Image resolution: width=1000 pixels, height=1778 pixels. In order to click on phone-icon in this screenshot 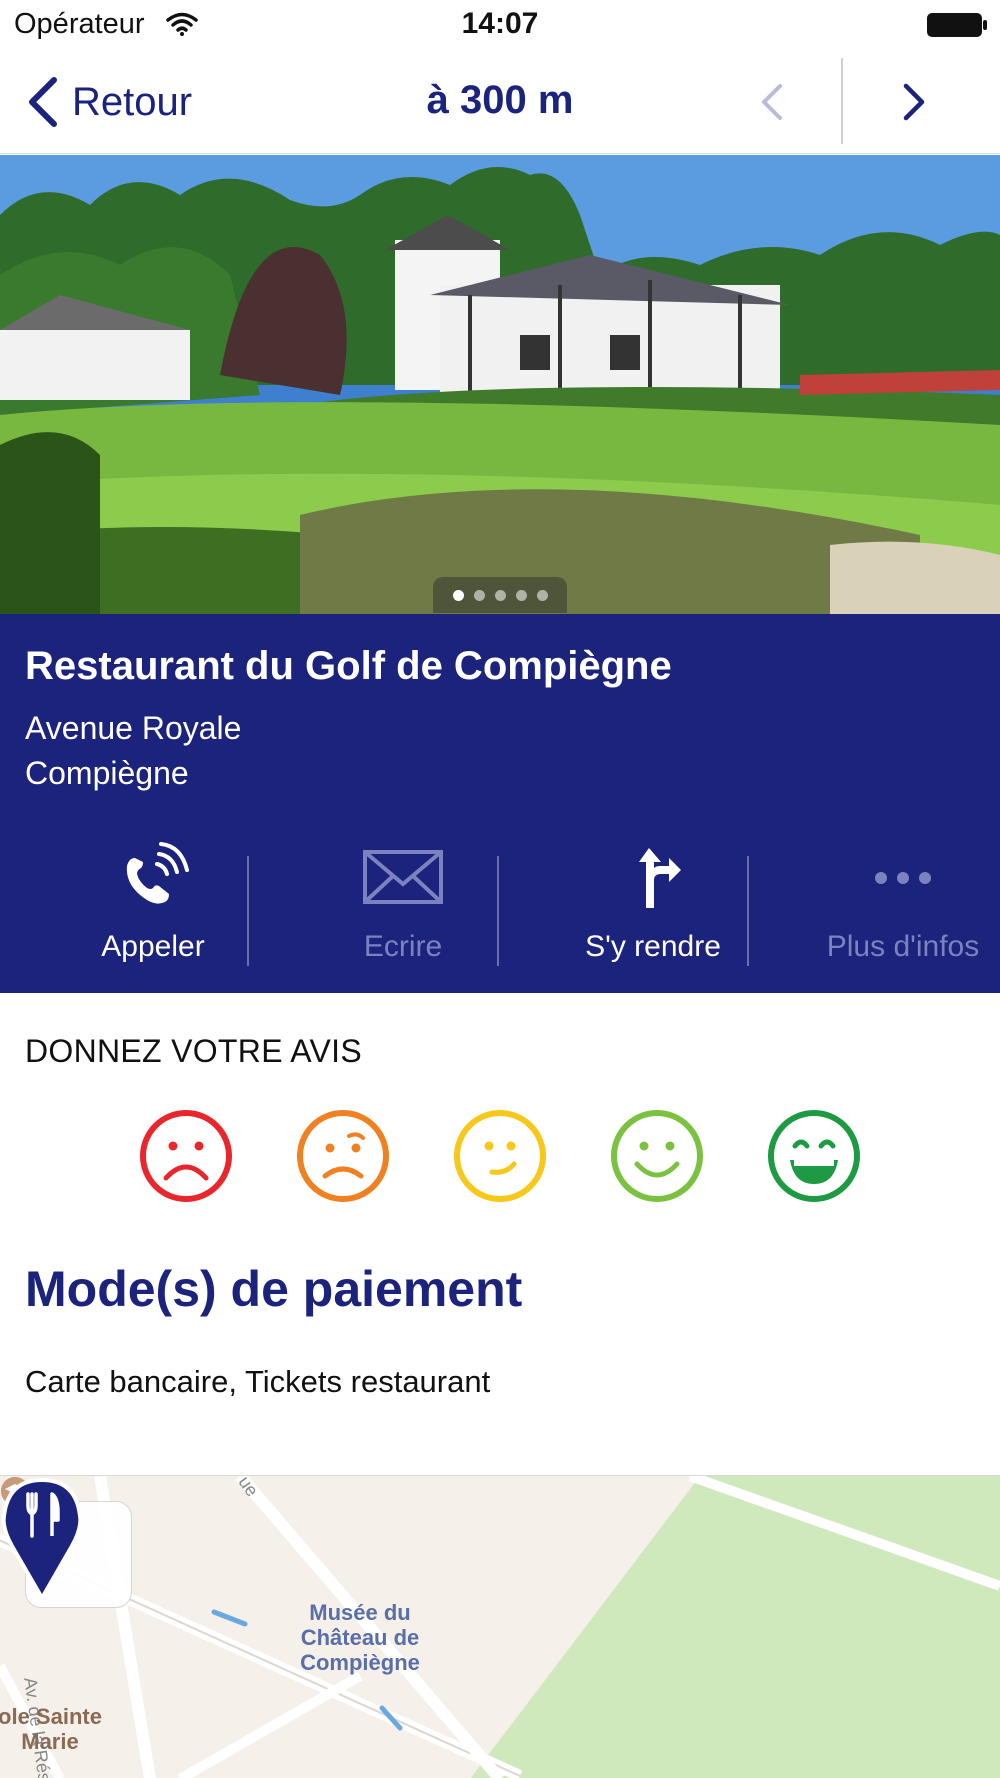, I will do `click(157, 873)`.